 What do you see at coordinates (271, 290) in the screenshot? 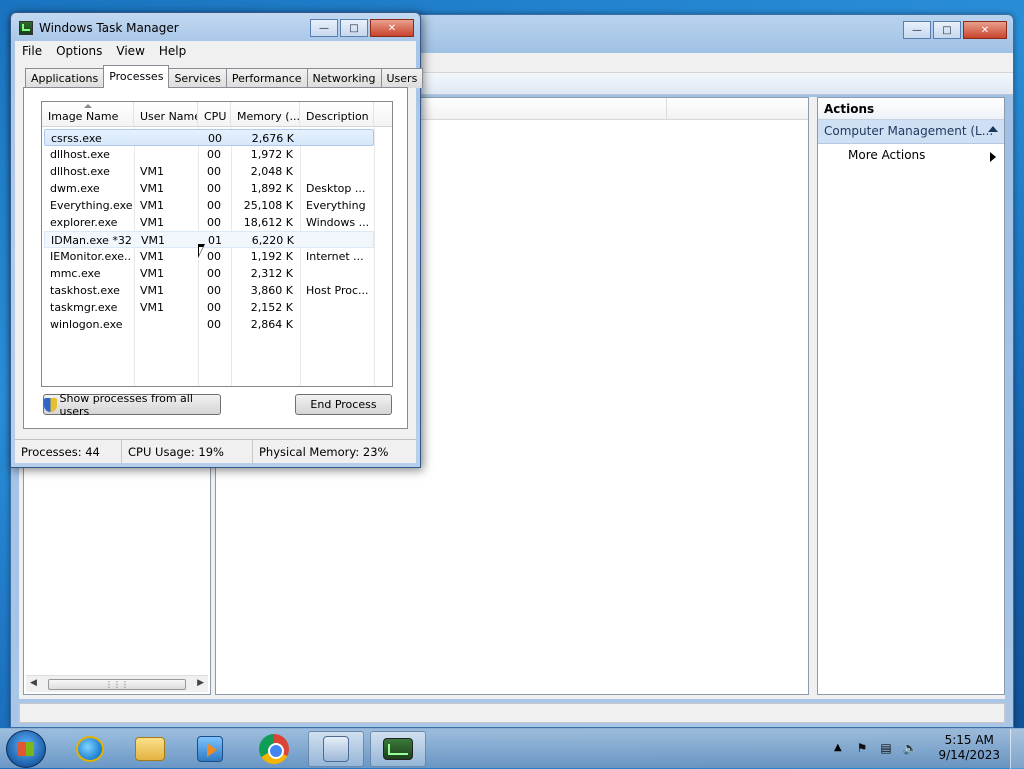
I see `cell-memory: 3,860 K` at bounding box center [271, 290].